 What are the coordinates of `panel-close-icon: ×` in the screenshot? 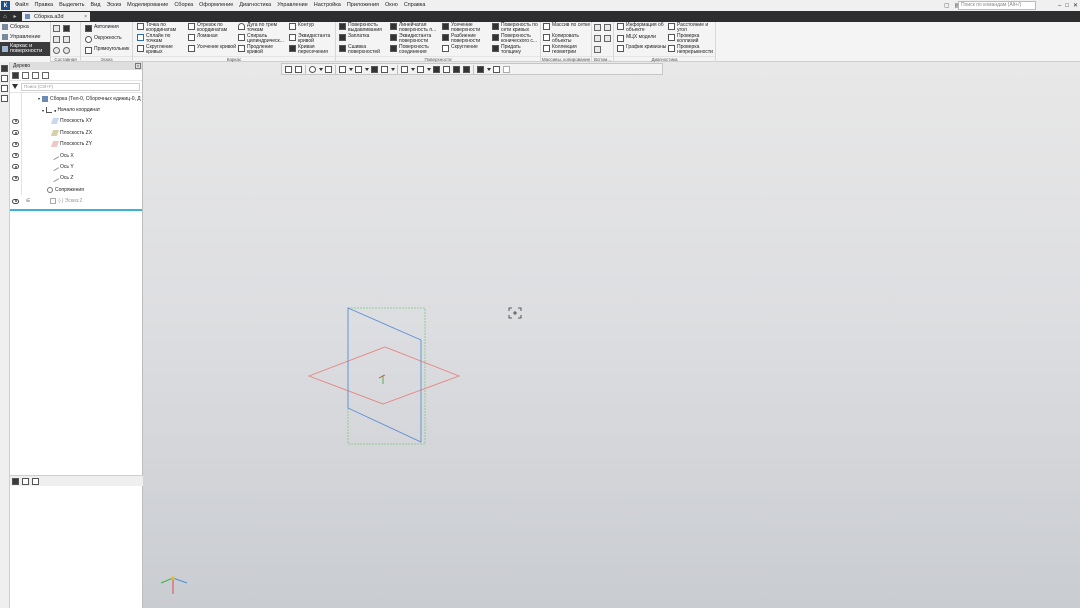 It's located at (138, 66).